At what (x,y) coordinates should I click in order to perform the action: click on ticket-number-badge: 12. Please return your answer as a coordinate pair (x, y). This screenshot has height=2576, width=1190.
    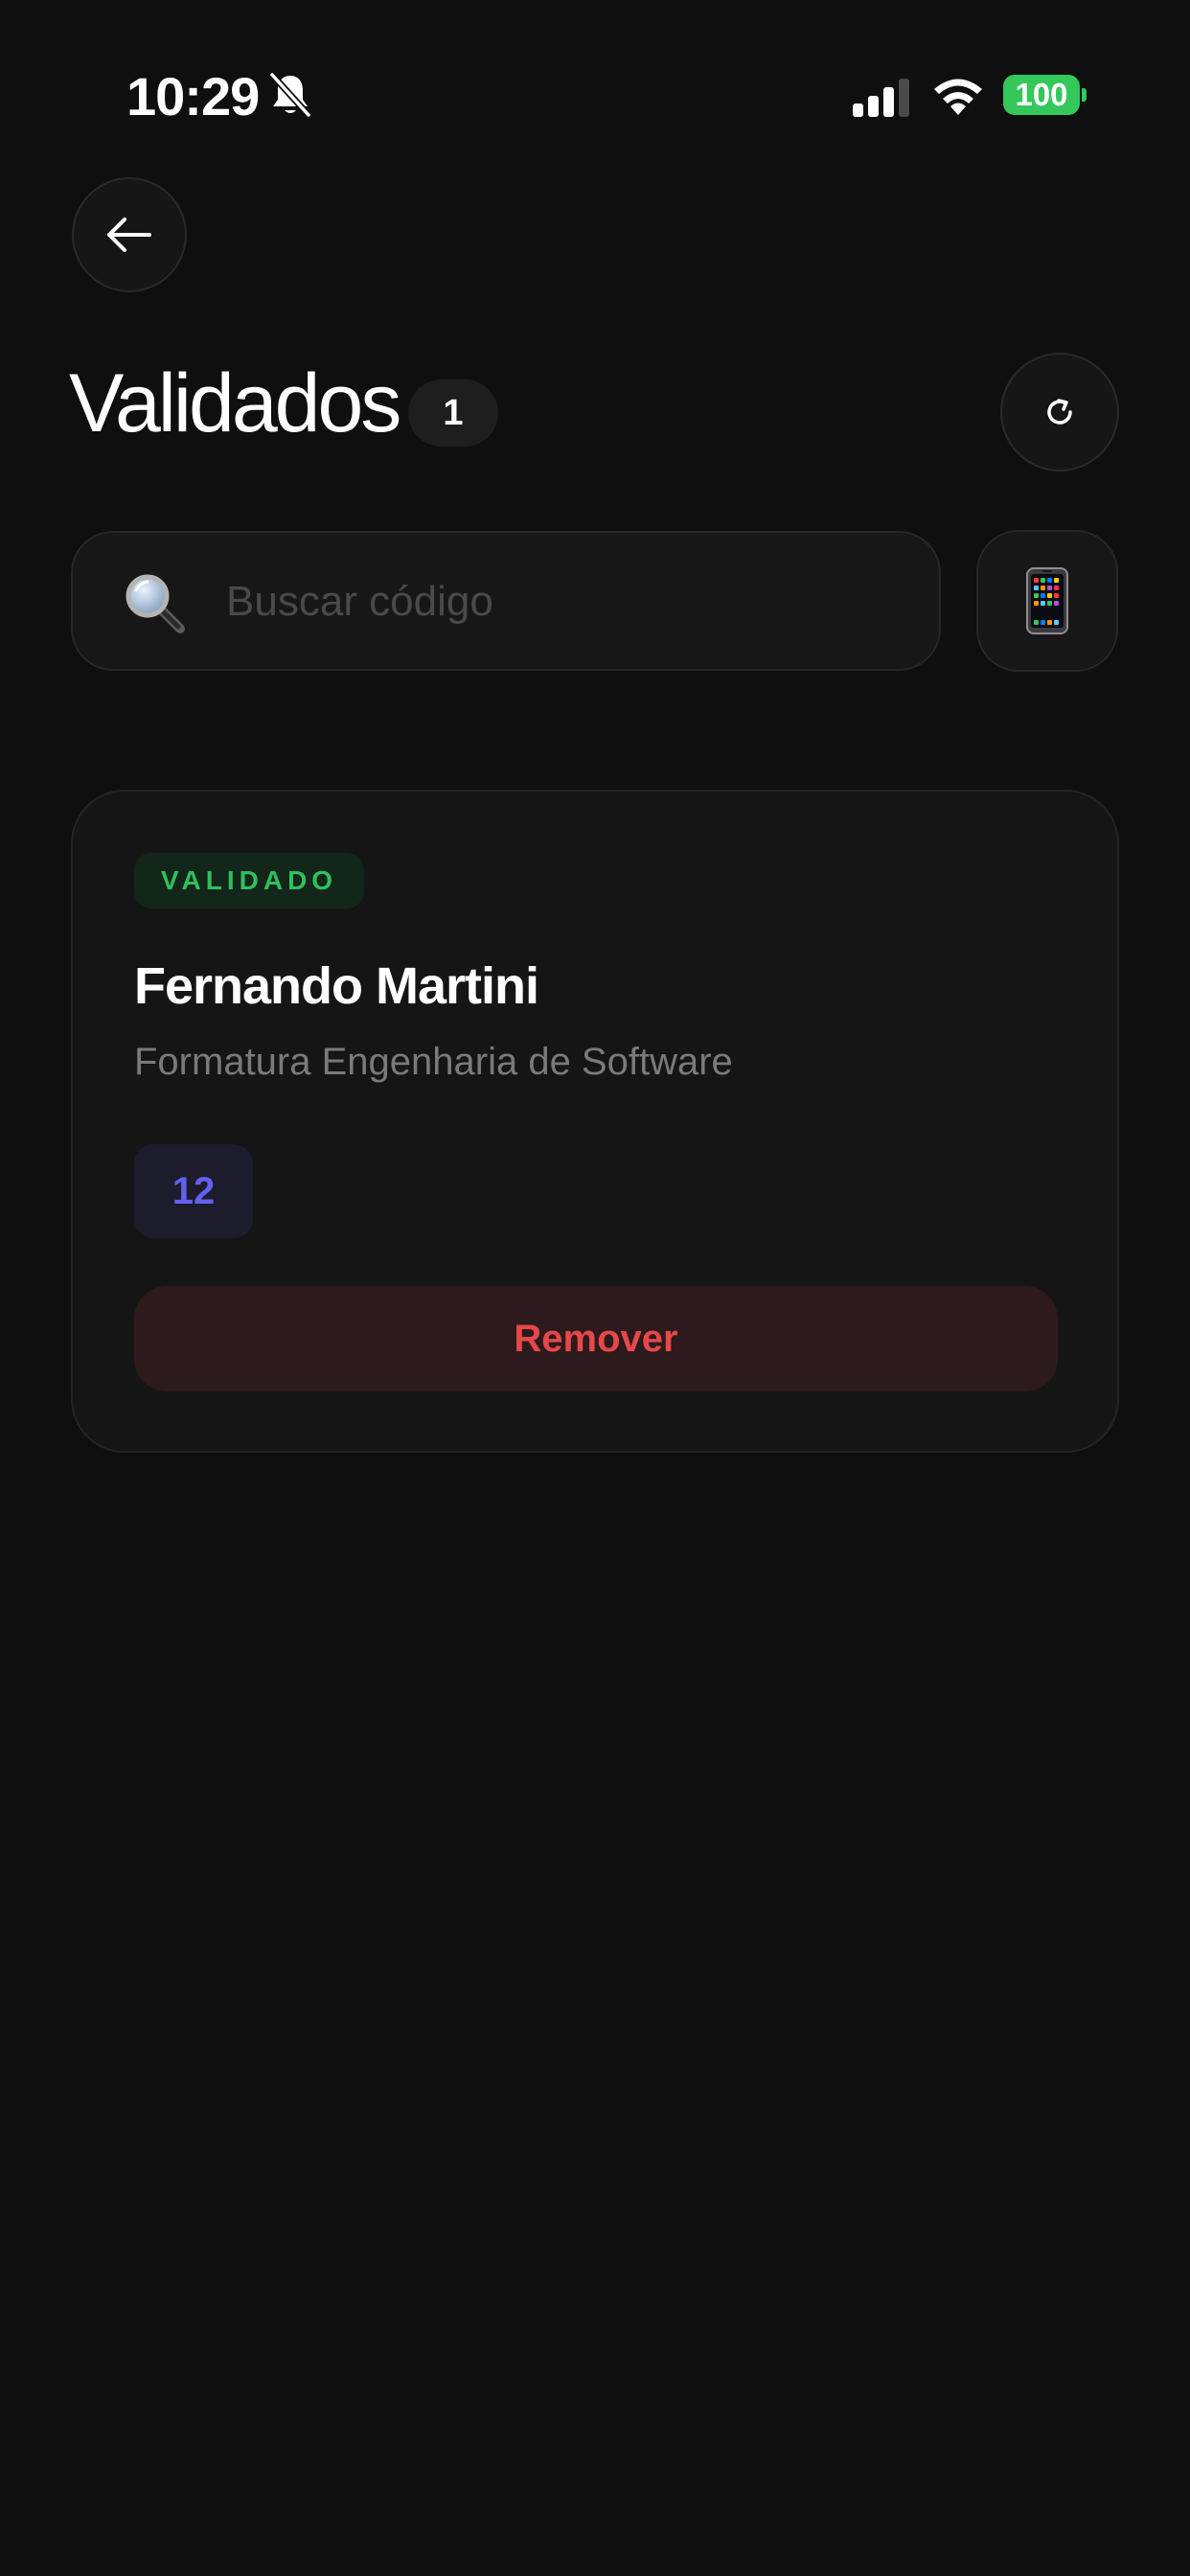
    Looking at the image, I should click on (194, 1191).